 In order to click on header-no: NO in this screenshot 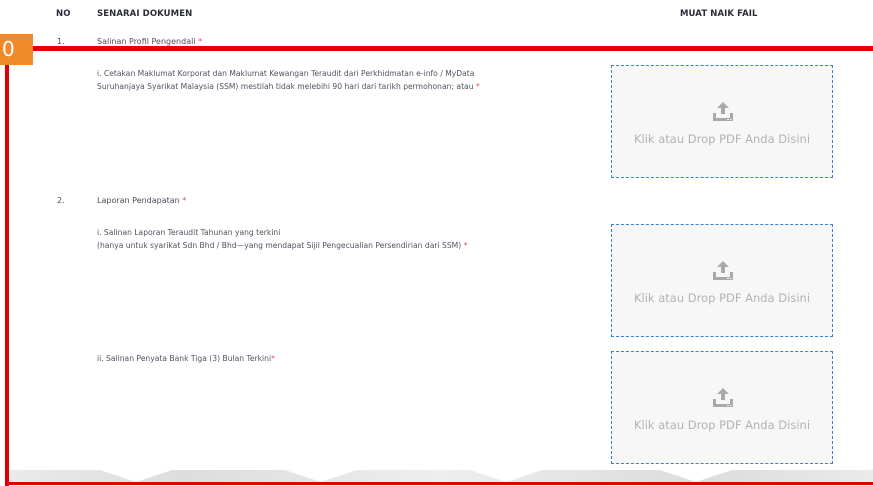, I will do `click(63, 14)`.